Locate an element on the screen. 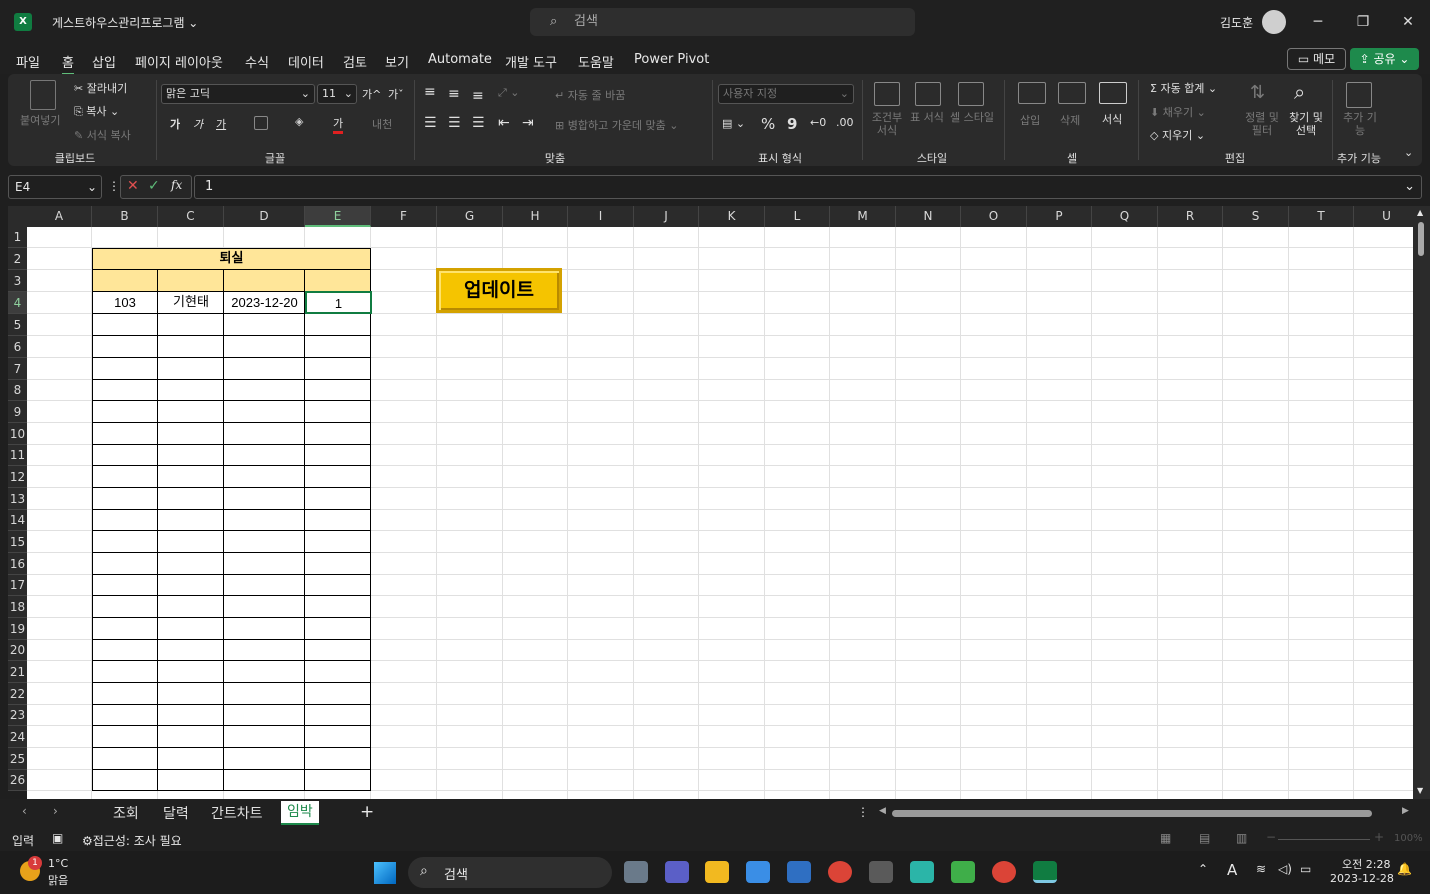 This screenshot has width=1430, height=894. column-header-k: K is located at coordinates (732, 216).